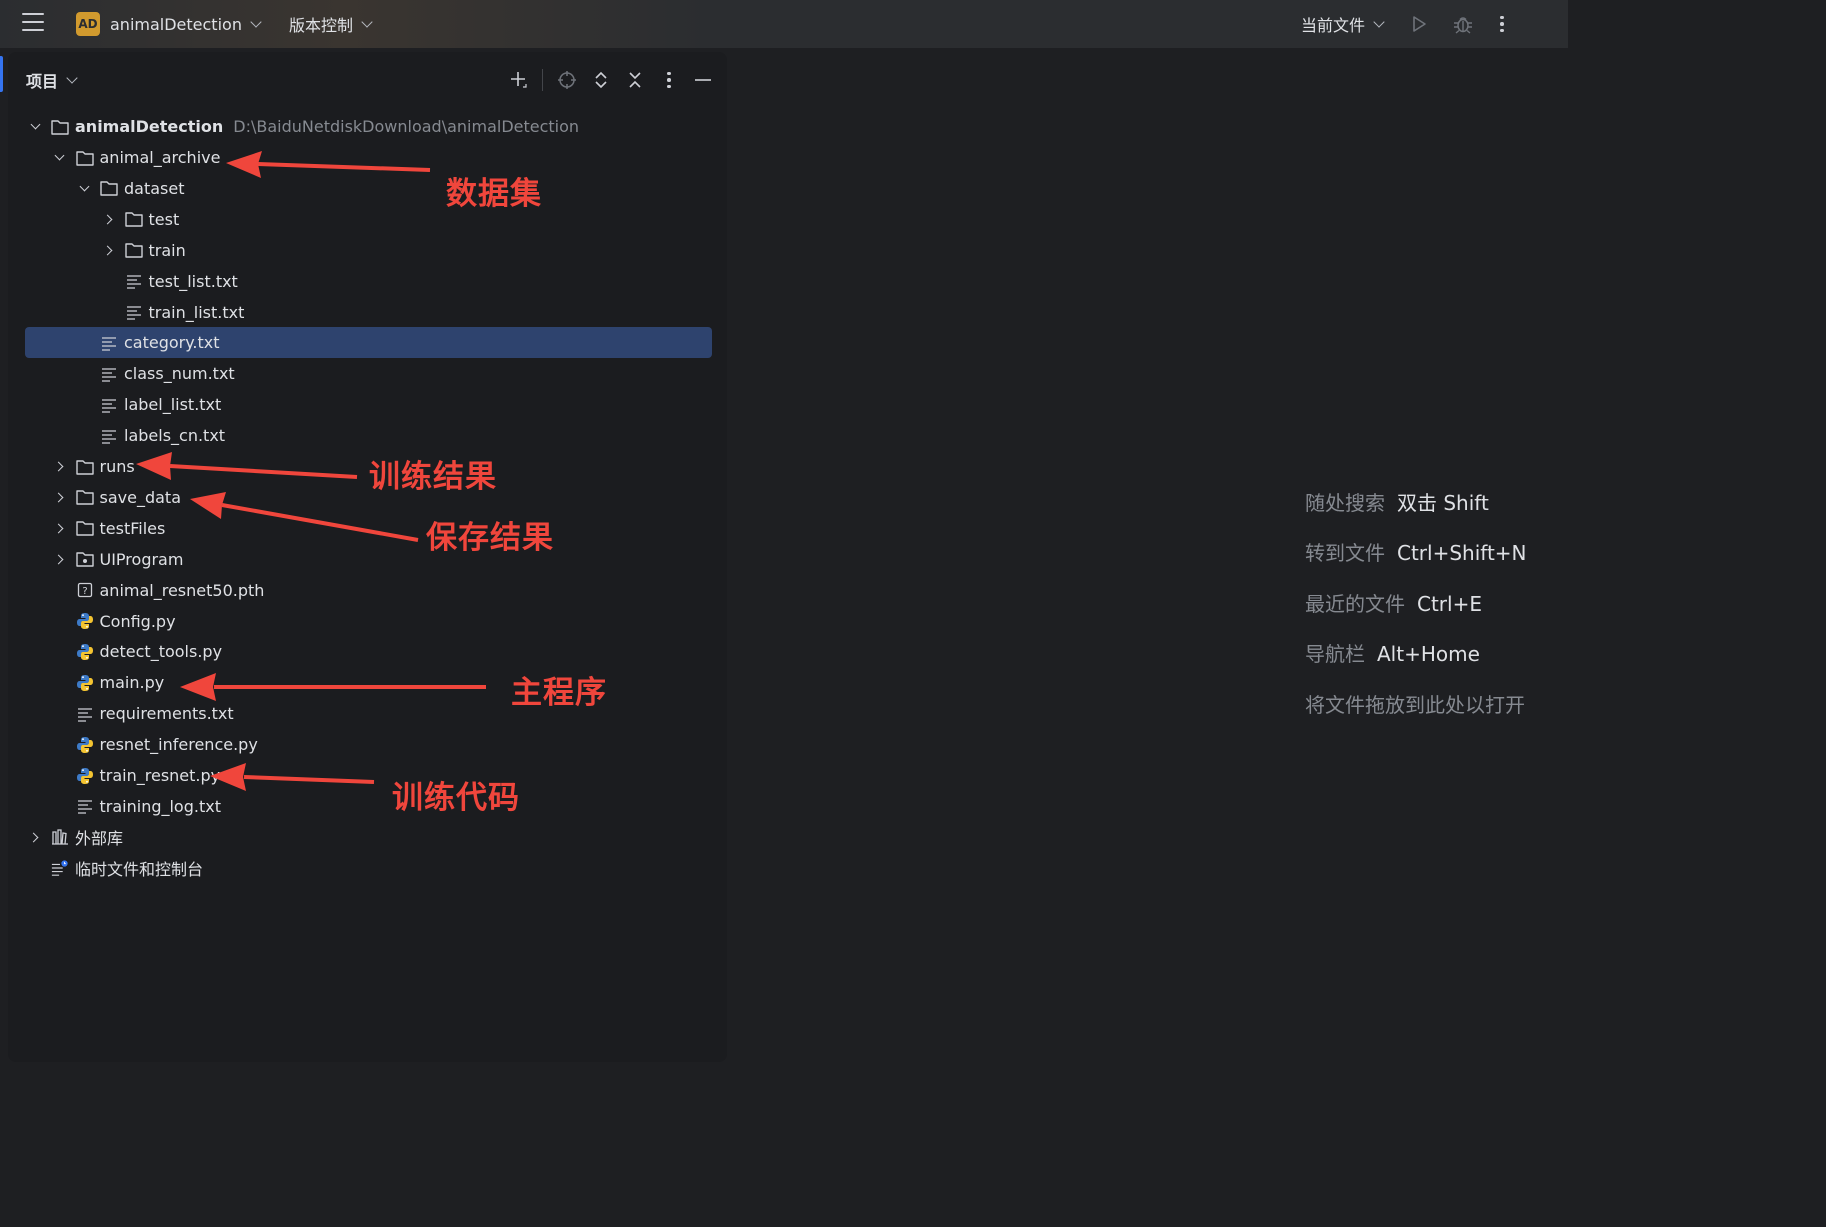 The height and width of the screenshot is (1227, 1826). Describe the element at coordinates (117, 466) in the screenshot. I see `tree-item-label: runs` at that location.